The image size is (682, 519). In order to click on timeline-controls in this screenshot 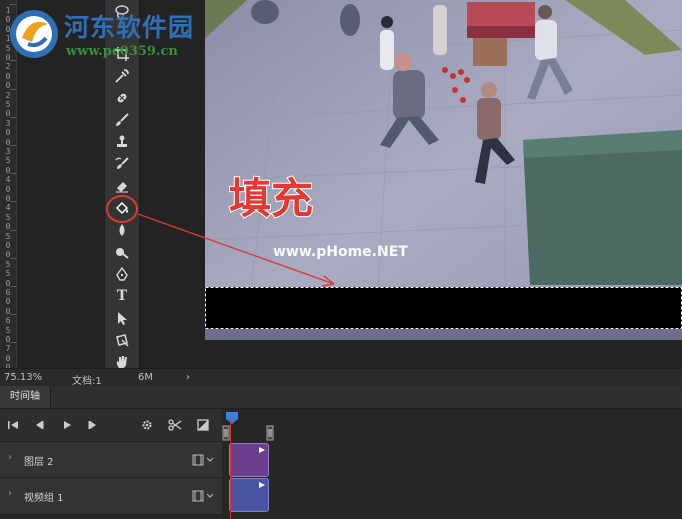, I will do `click(111, 425)`.